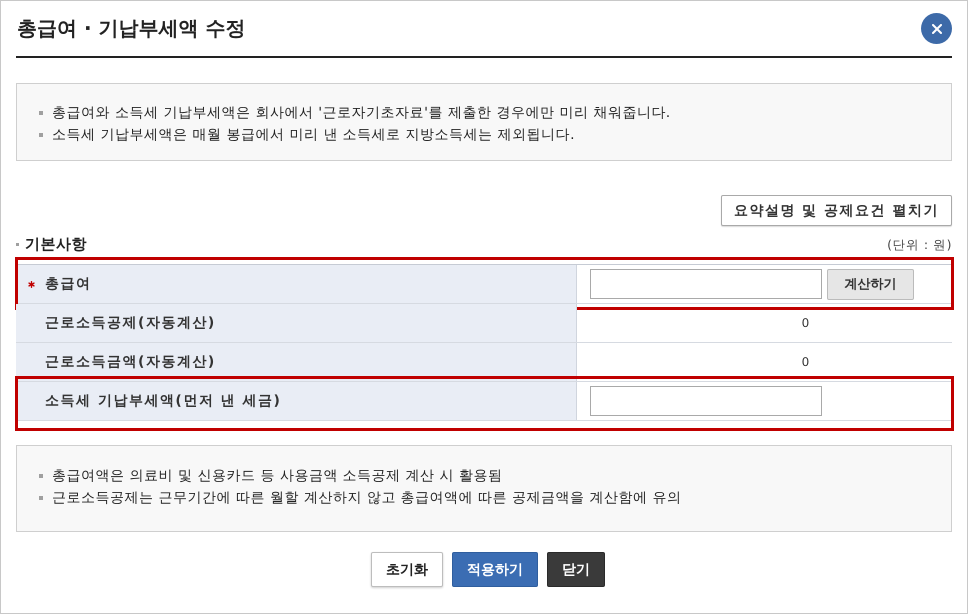 The height and width of the screenshot is (614, 968). Describe the element at coordinates (576, 569) in the screenshot. I see `close-text-button: 닫기` at that location.